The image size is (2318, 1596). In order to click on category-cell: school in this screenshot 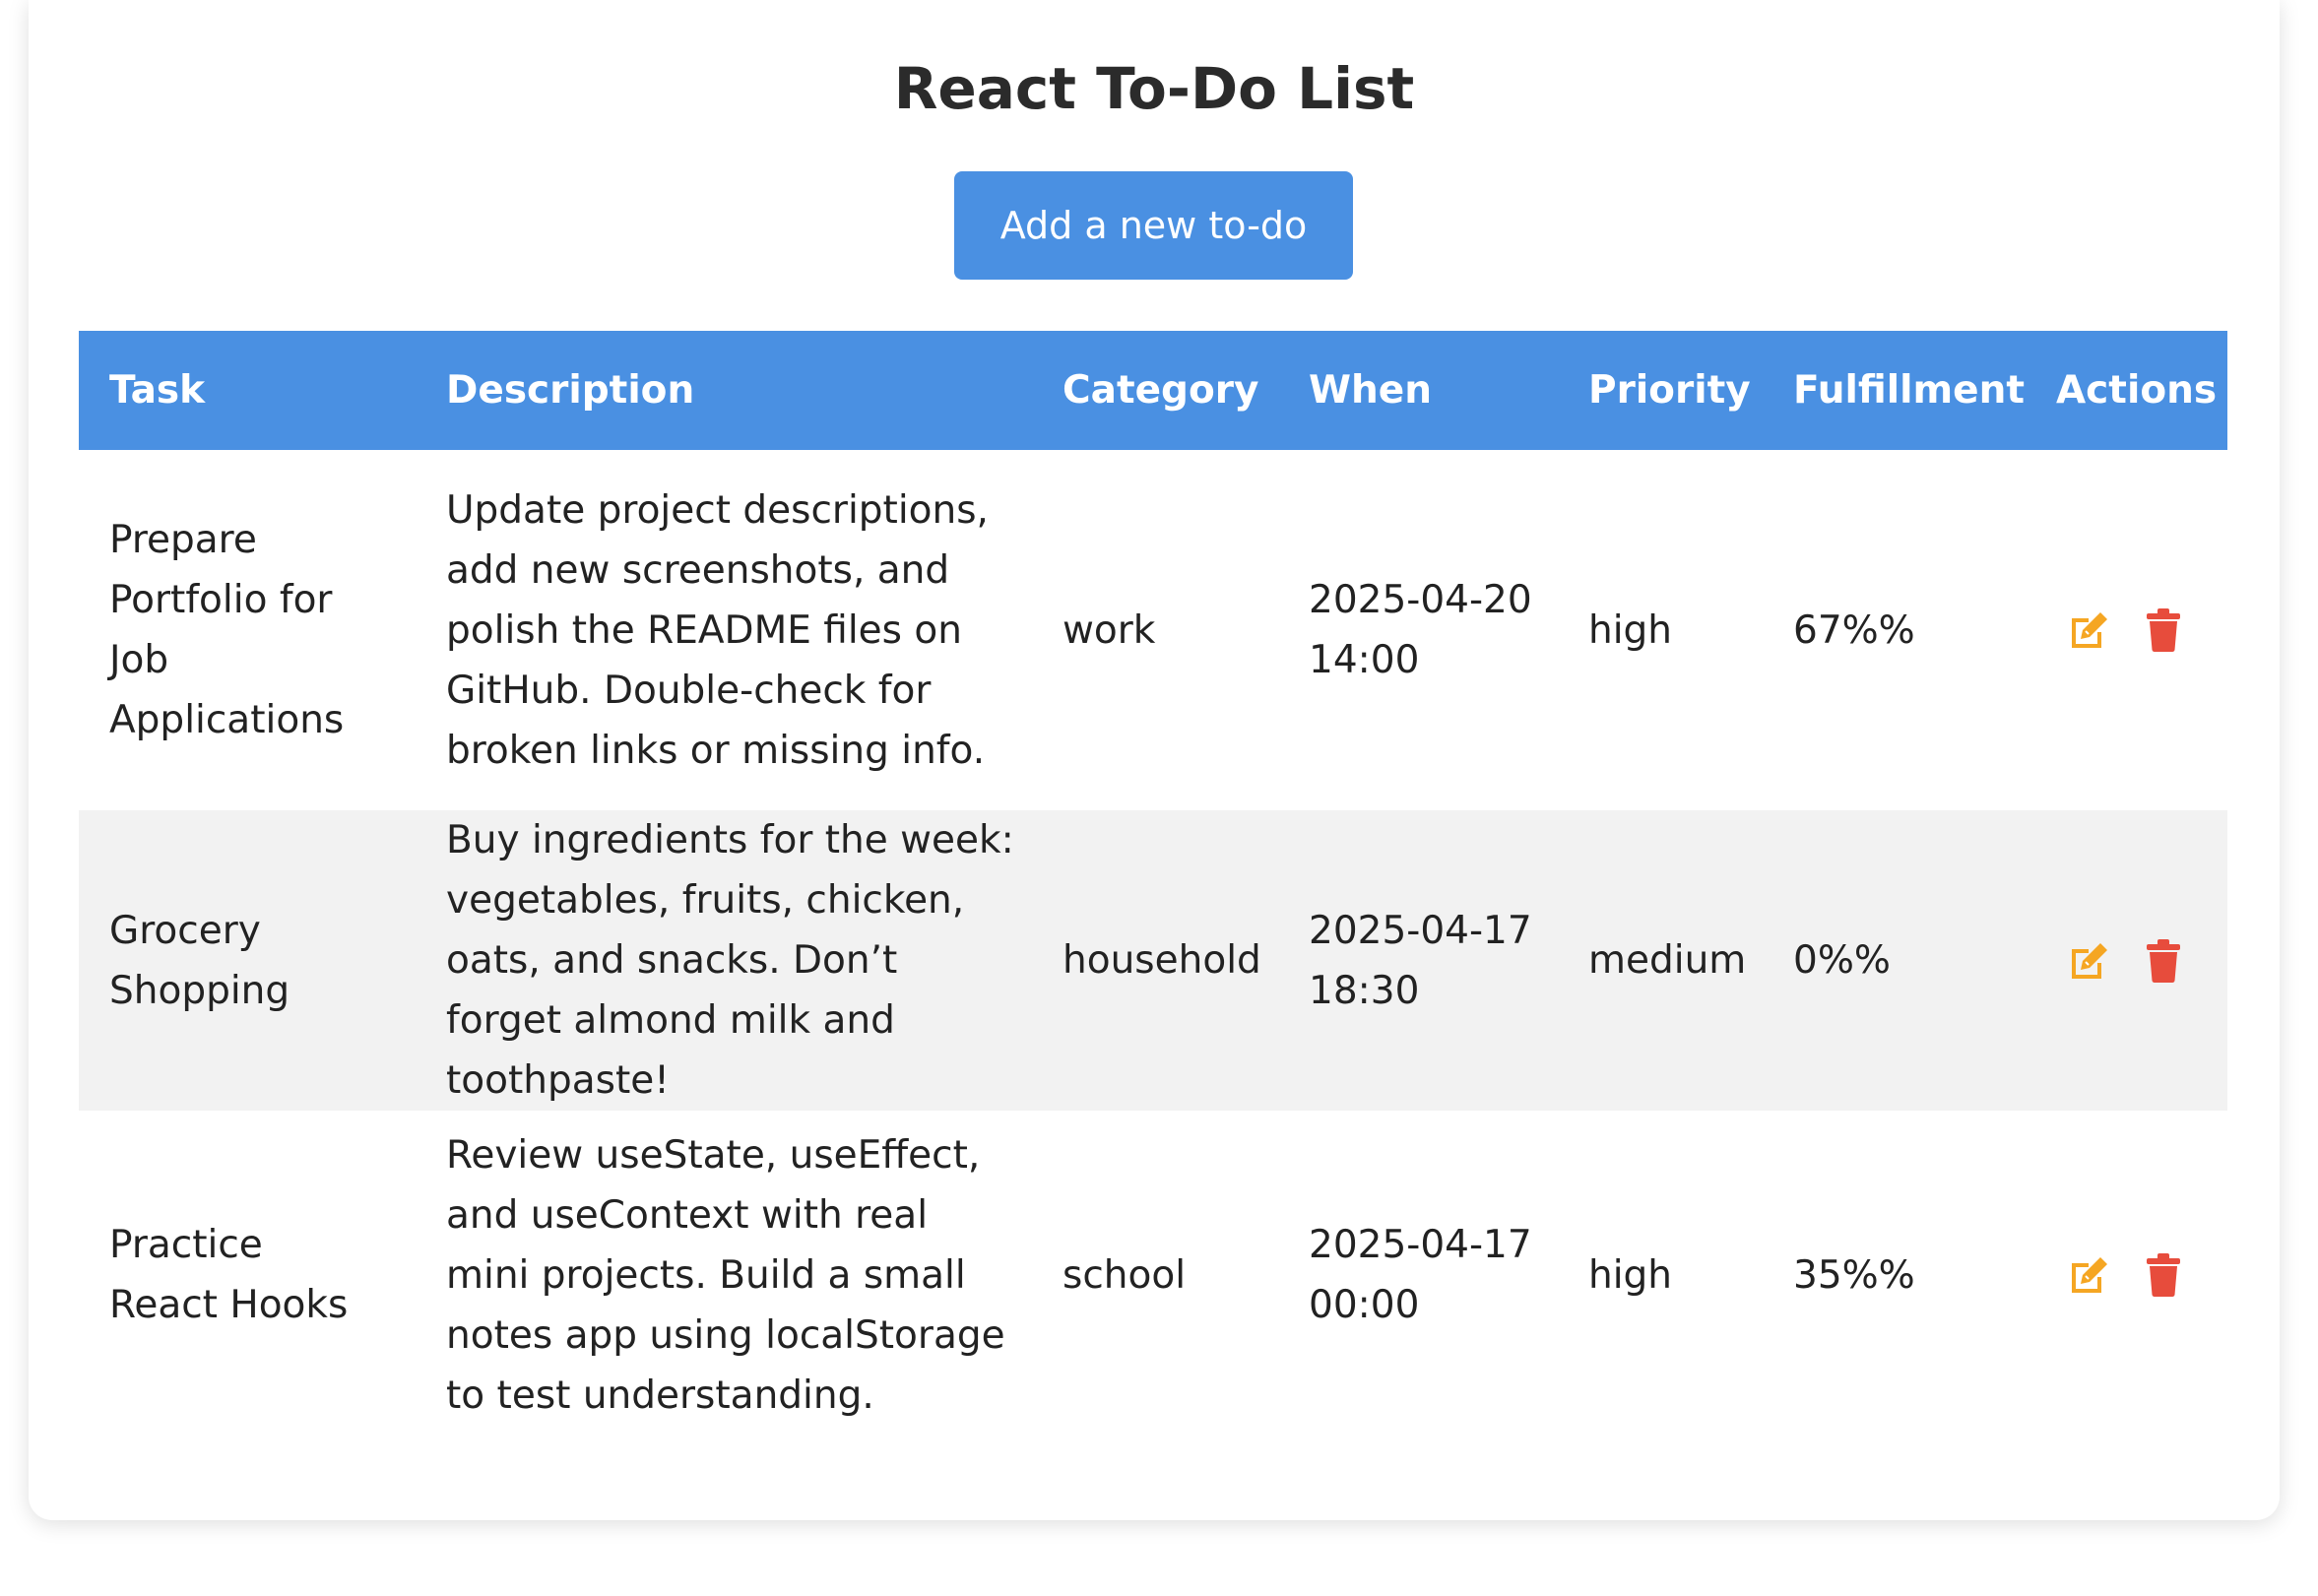, I will do `click(1124, 1275)`.